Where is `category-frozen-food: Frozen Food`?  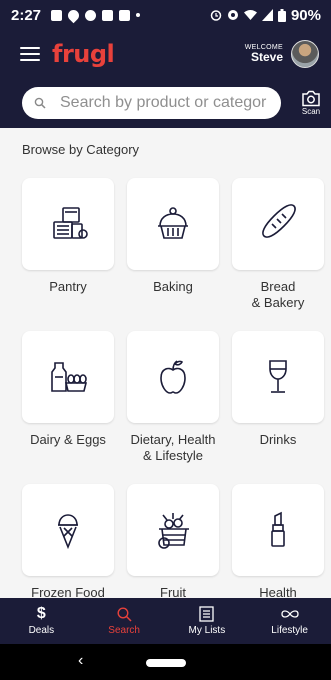 category-frozen-food: Frozen Food is located at coordinates (68, 541).